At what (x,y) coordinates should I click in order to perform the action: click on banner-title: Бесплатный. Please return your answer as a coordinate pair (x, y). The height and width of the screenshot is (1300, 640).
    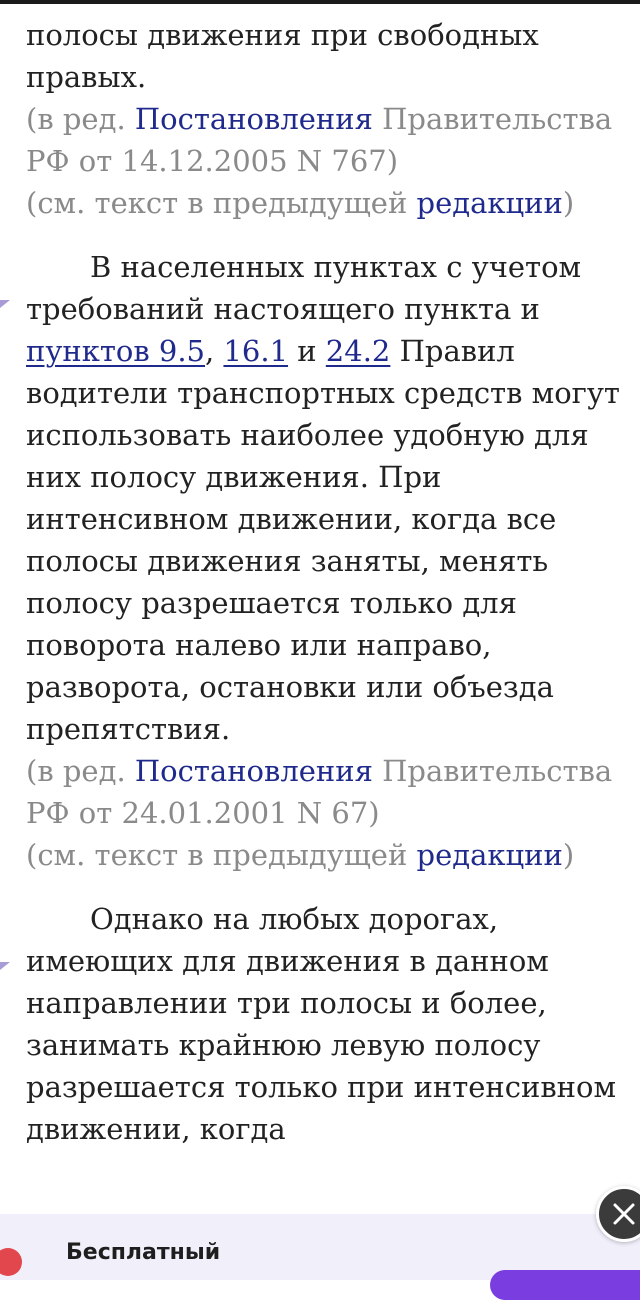
    Looking at the image, I should click on (143, 1252).